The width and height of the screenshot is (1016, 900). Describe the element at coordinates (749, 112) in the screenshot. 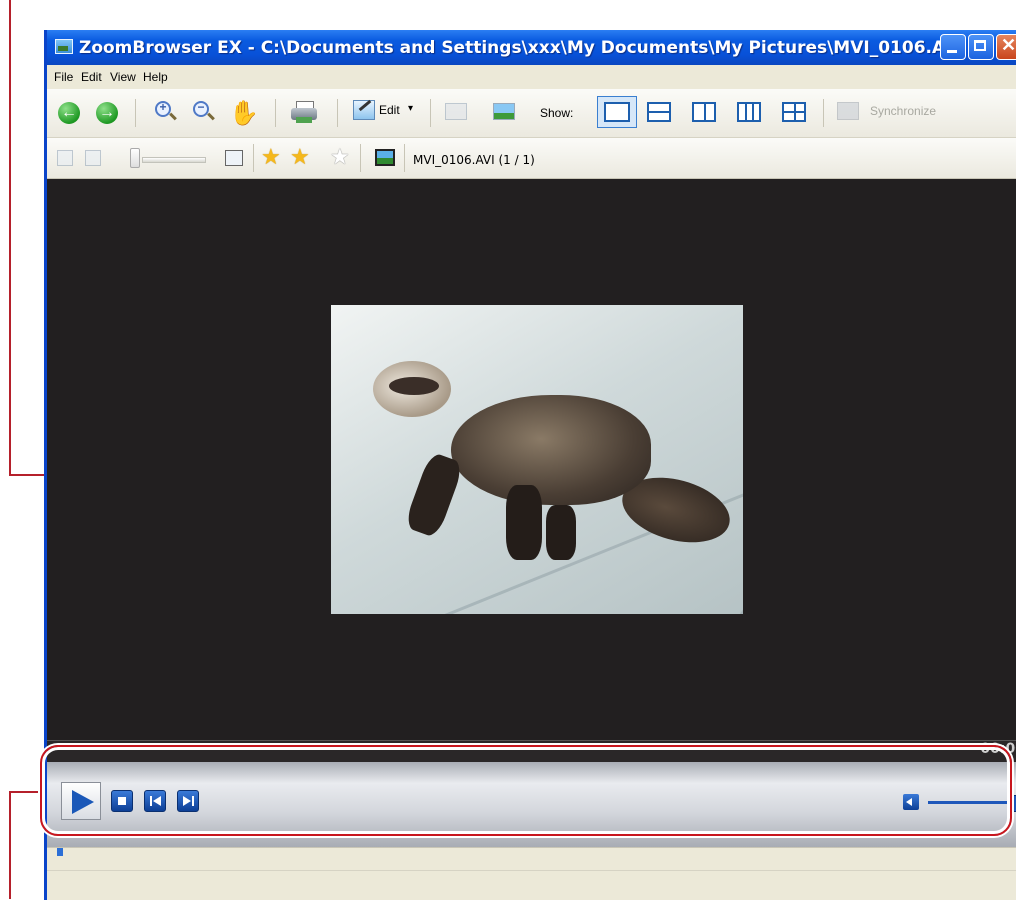

I see `layout-three-column-button` at that location.